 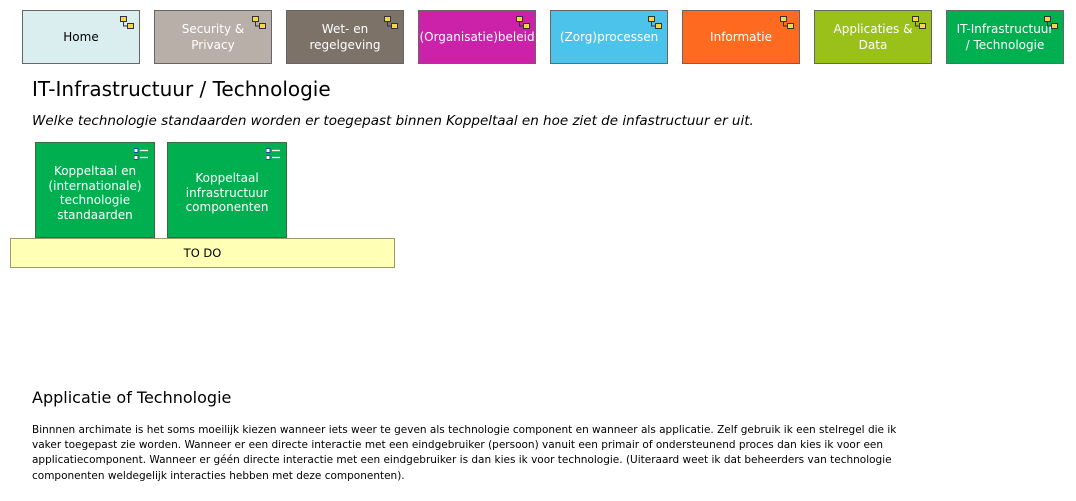 I want to click on nav-label: IT-Infrastructuur / Technologie, so click(x=1005, y=37).